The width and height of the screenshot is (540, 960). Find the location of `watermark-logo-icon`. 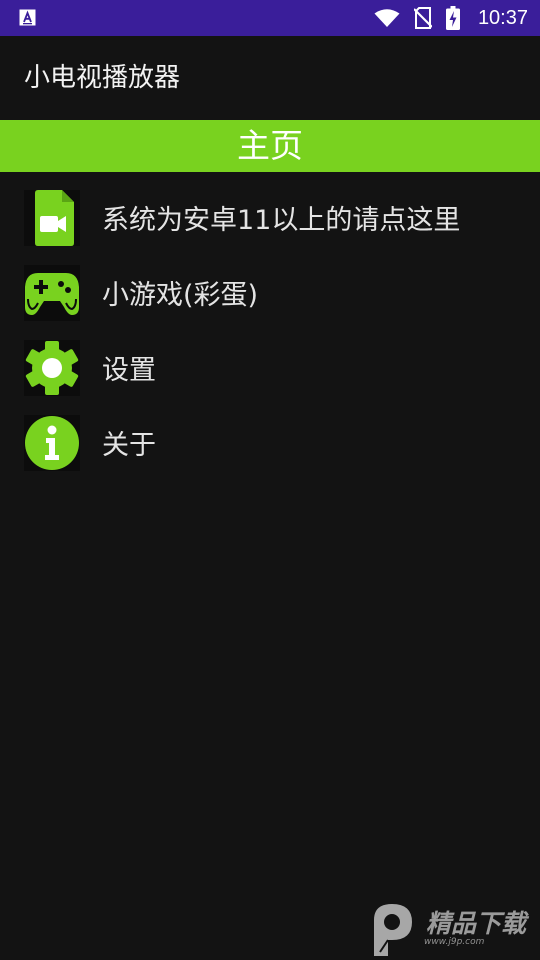

watermark-logo-icon is located at coordinates (393, 930).